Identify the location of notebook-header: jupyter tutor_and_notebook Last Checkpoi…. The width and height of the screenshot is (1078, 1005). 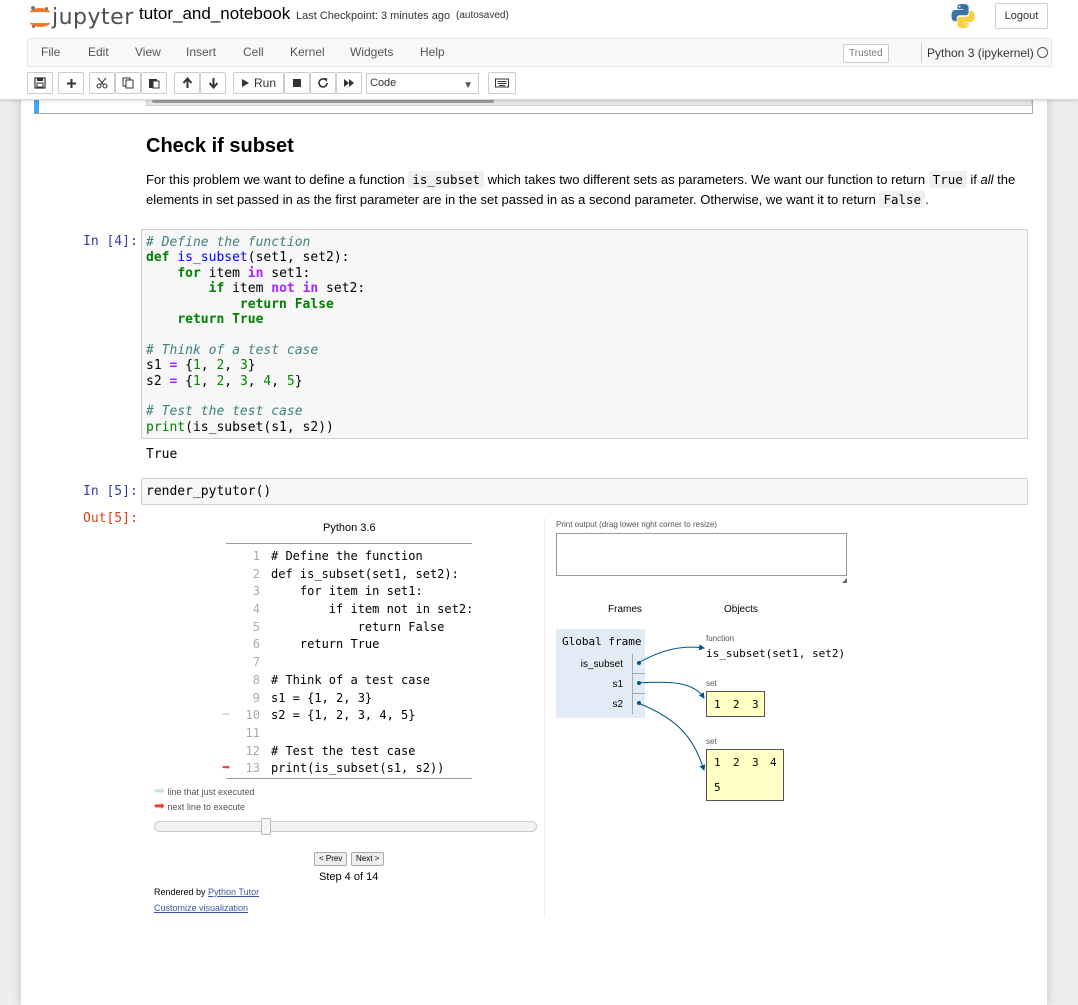
(539, 50).